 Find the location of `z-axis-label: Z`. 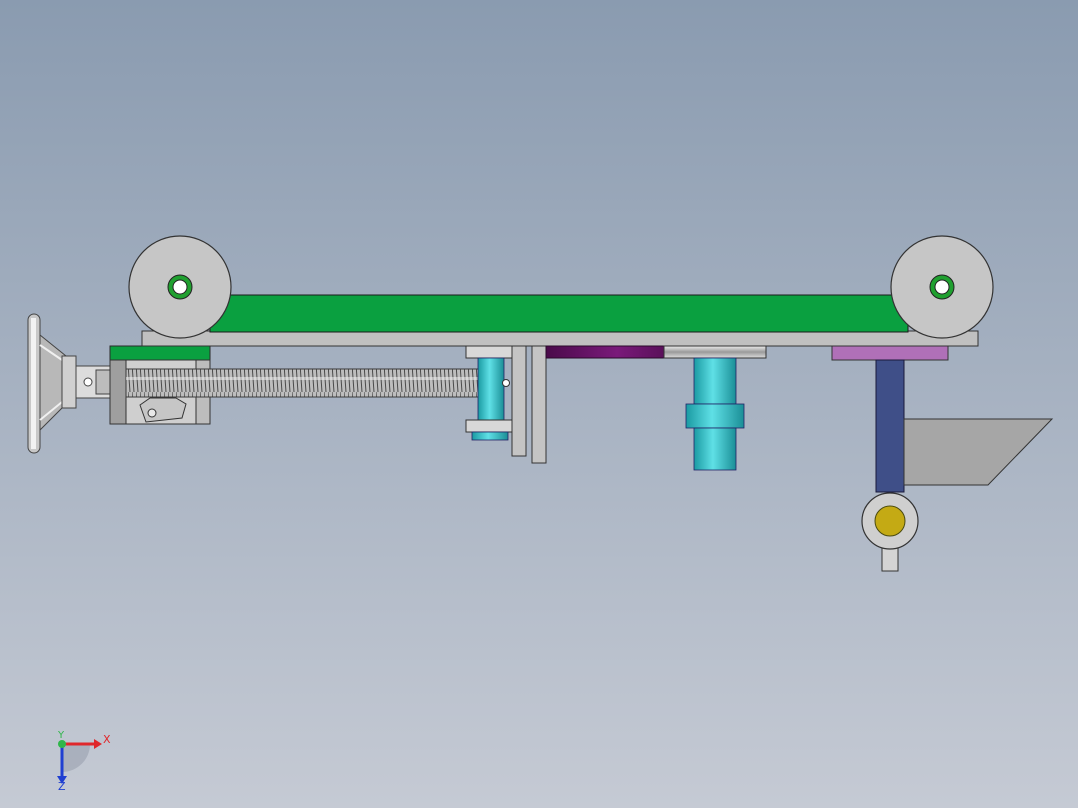

z-axis-label: Z is located at coordinates (62, 786).